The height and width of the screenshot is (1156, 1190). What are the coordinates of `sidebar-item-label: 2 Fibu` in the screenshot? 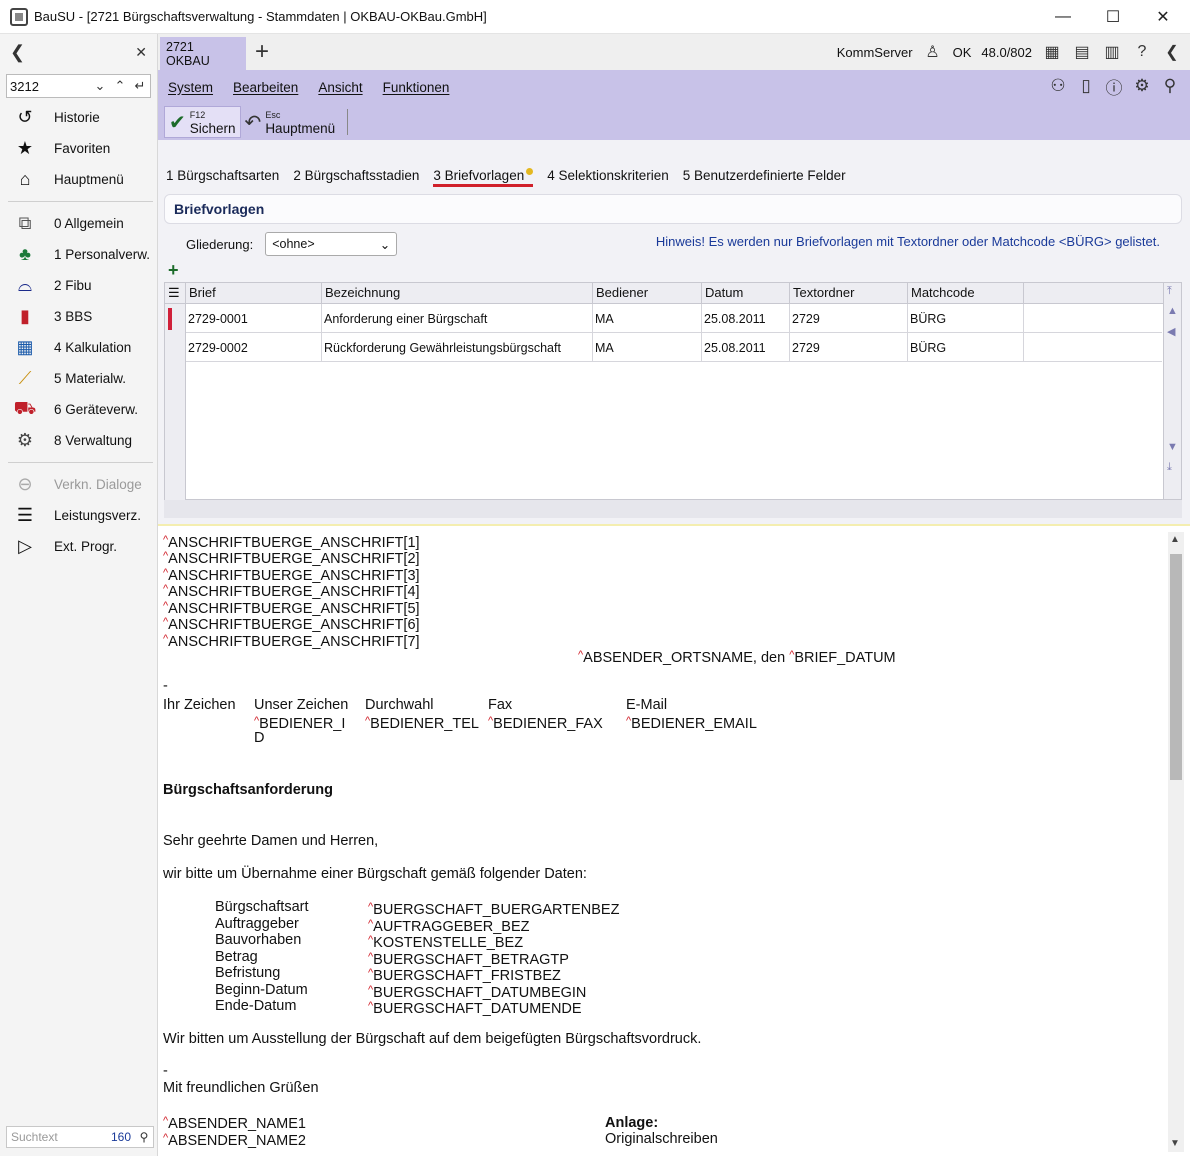 It's located at (73, 285).